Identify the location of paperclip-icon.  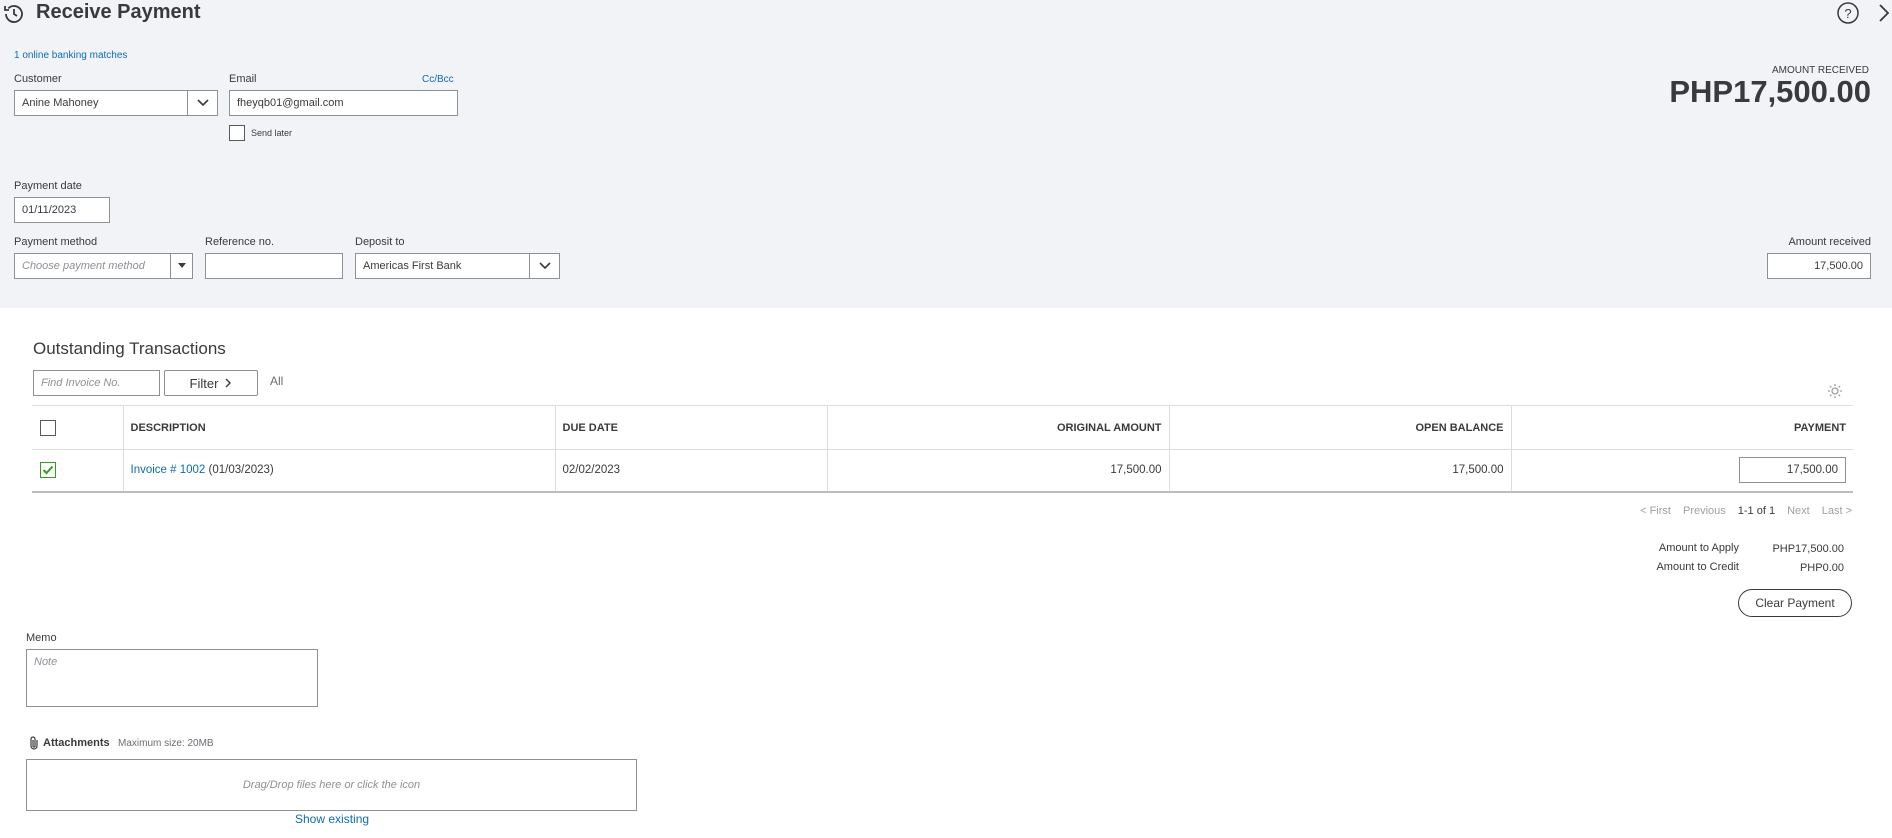
(34, 744).